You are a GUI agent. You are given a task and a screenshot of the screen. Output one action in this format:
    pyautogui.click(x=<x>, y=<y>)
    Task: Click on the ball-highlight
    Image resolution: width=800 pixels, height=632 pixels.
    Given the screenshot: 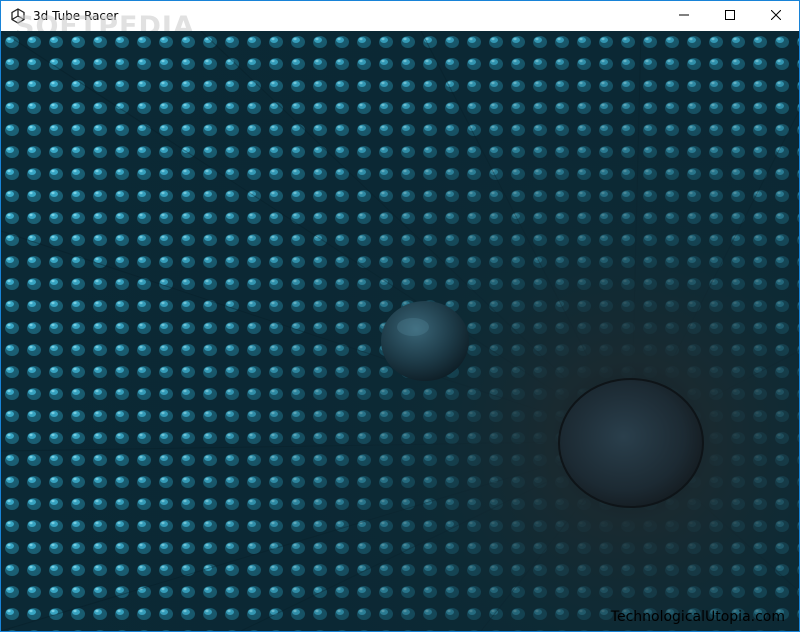 What is the action you would take?
    pyautogui.click(x=413, y=327)
    